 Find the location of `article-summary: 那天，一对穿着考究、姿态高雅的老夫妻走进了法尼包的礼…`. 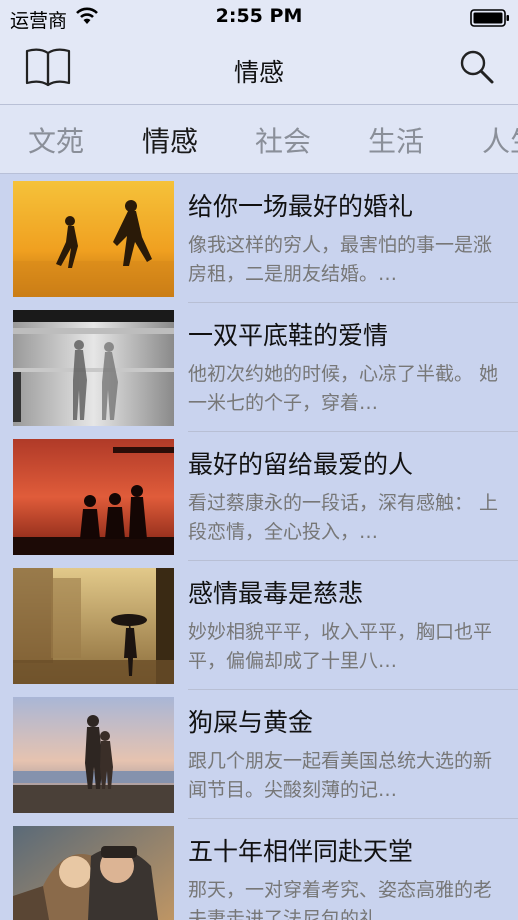

article-summary: 那天，一对穿着考究、姿态高雅的老夫妻走进了法尼包的礼… is located at coordinates (340, 899).